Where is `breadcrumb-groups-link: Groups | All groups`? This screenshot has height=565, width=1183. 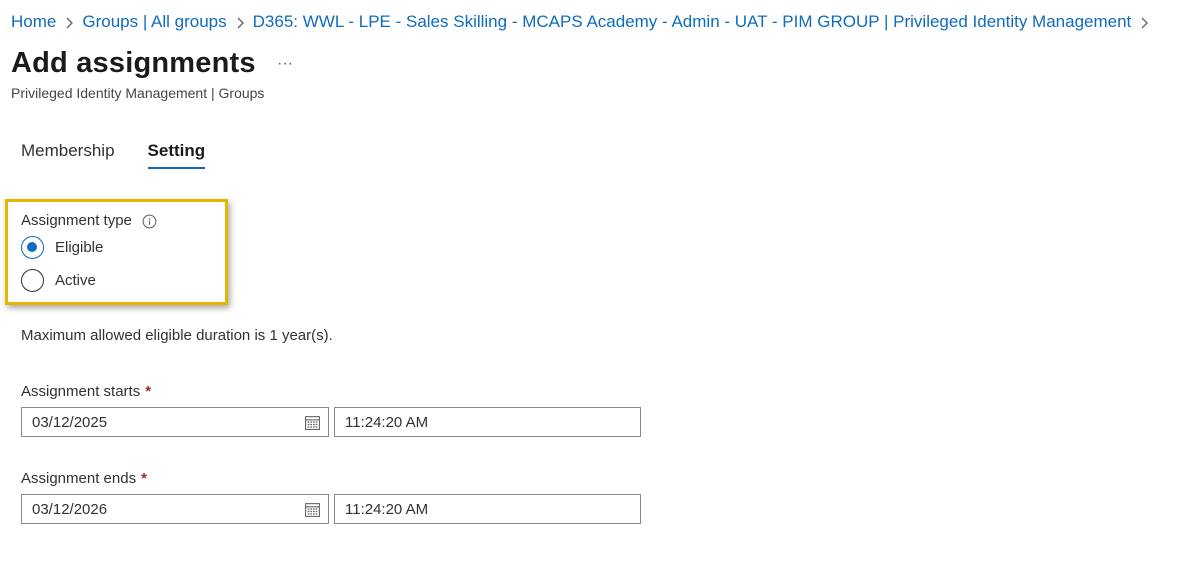
breadcrumb-groups-link: Groups | All groups is located at coordinates (154, 22).